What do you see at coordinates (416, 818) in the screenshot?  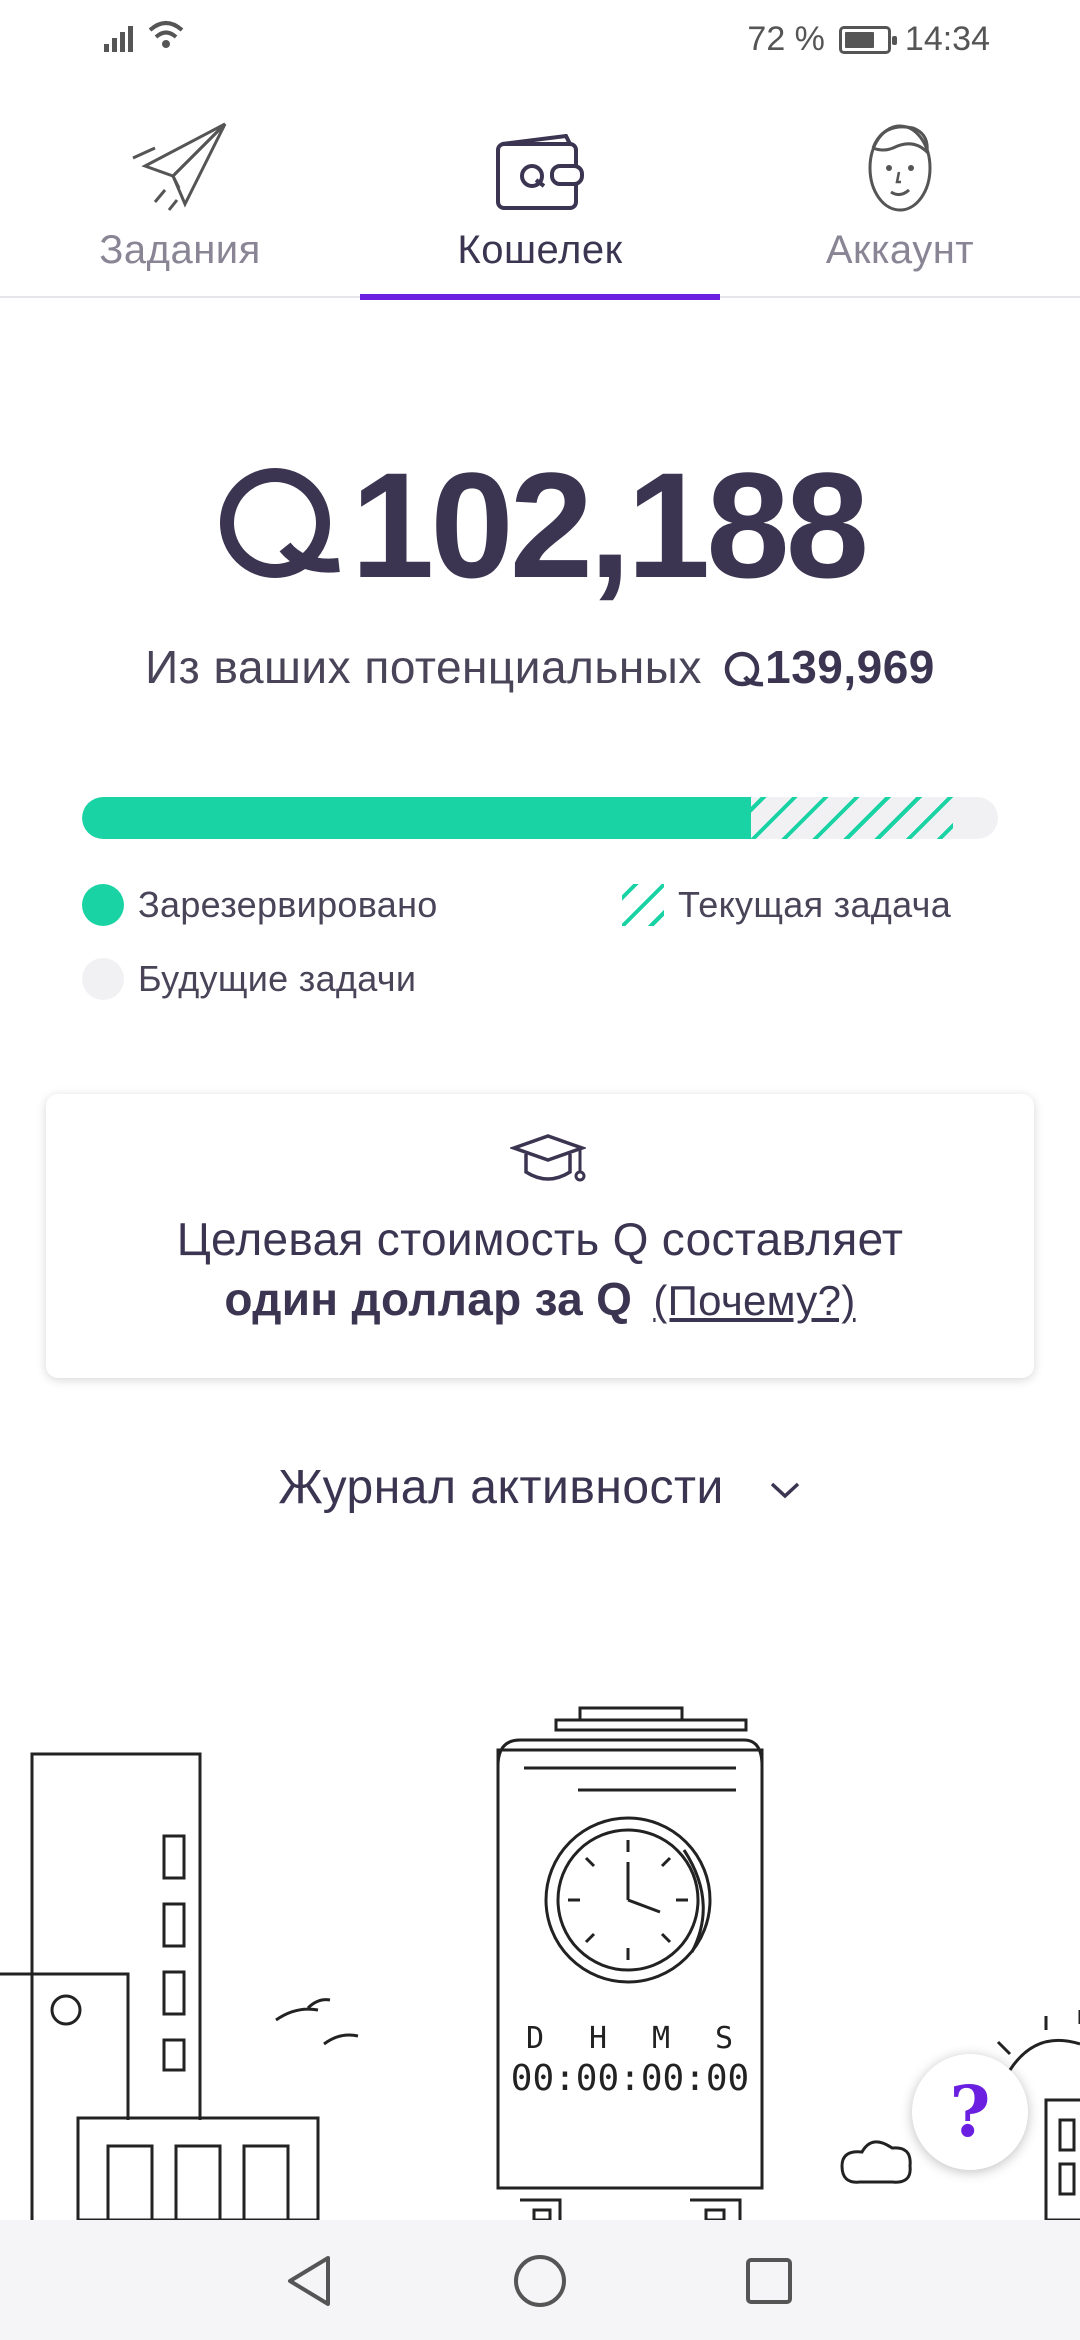 I see `reserved-fill` at bounding box center [416, 818].